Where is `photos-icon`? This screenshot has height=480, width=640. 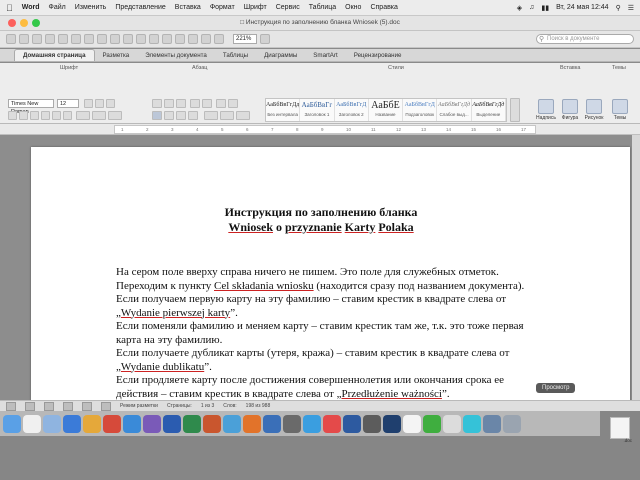 photos-icon is located at coordinates (92, 423).